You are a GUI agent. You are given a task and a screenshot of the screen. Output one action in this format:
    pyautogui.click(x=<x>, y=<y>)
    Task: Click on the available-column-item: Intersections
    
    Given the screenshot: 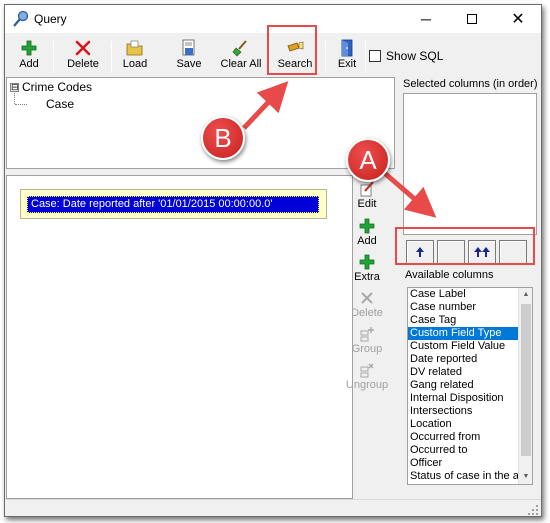 What is the action you would take?
    pyautogui.click(x=463, y=411)
    